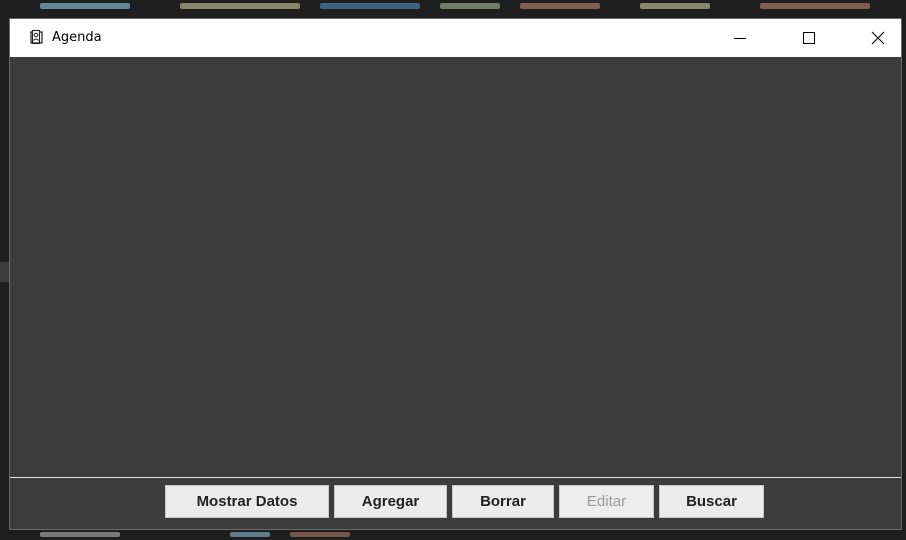 The image size is (906, 540). I want to click on edit-button: Editar, so click(606, 501).